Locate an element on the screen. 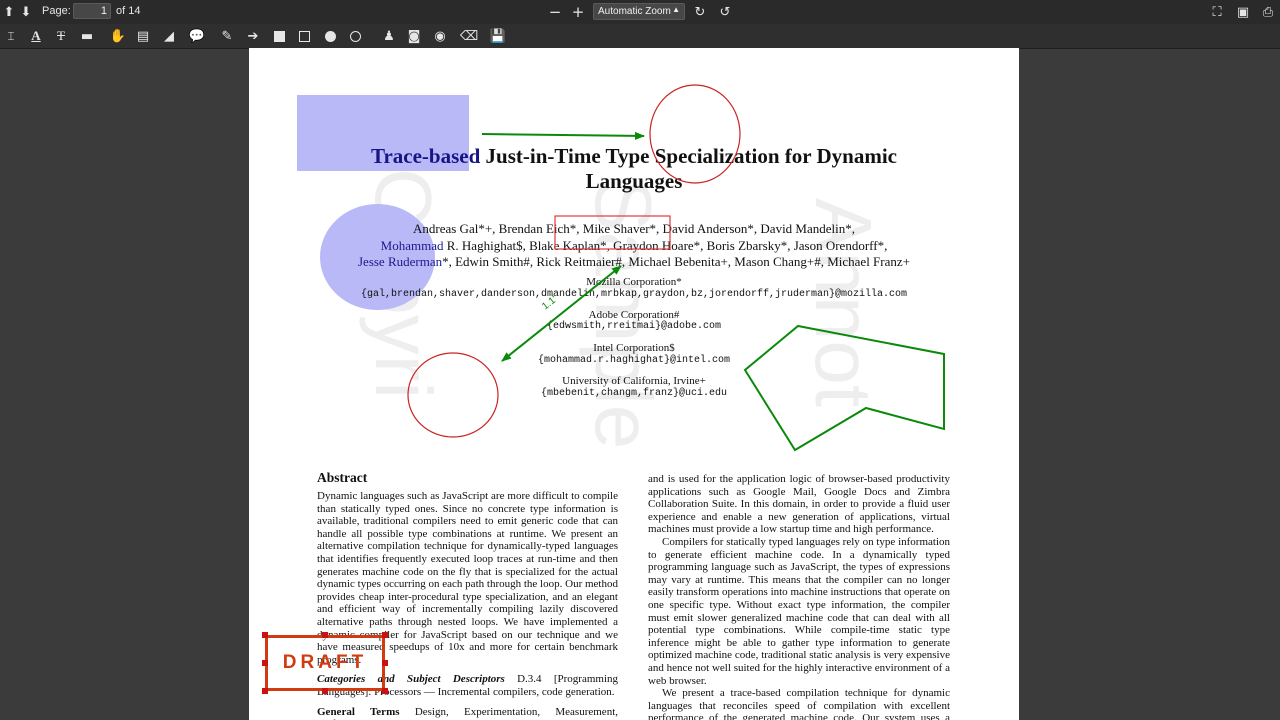 The image size is (1280, 720). measure-label: 1.1" is located at coordinates (550, 303).